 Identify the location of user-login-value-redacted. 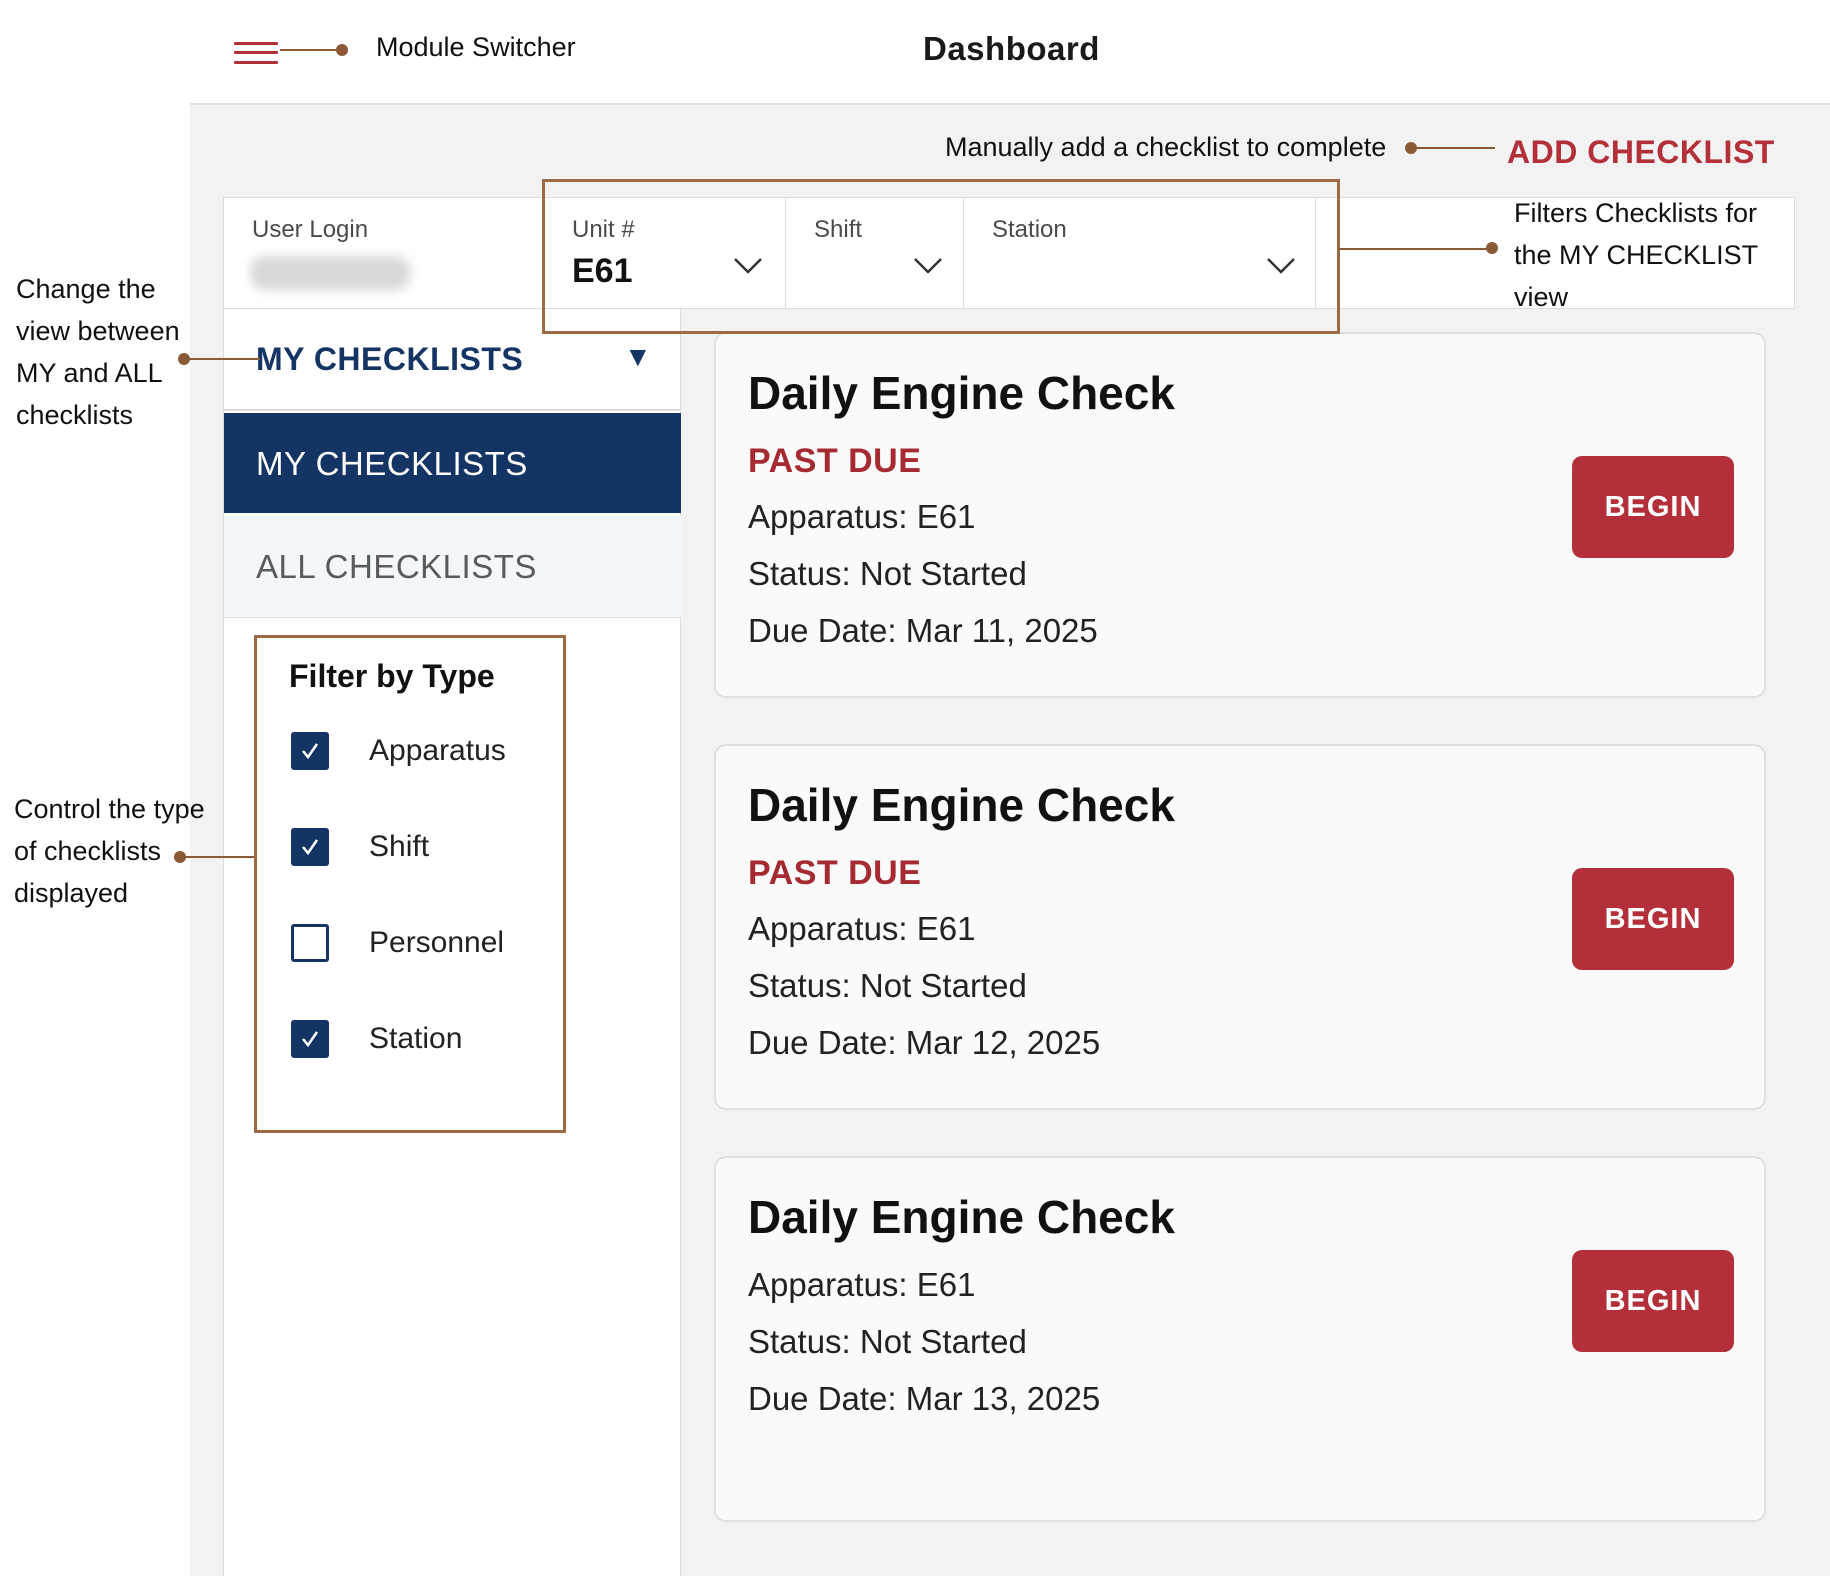
(330, 273).